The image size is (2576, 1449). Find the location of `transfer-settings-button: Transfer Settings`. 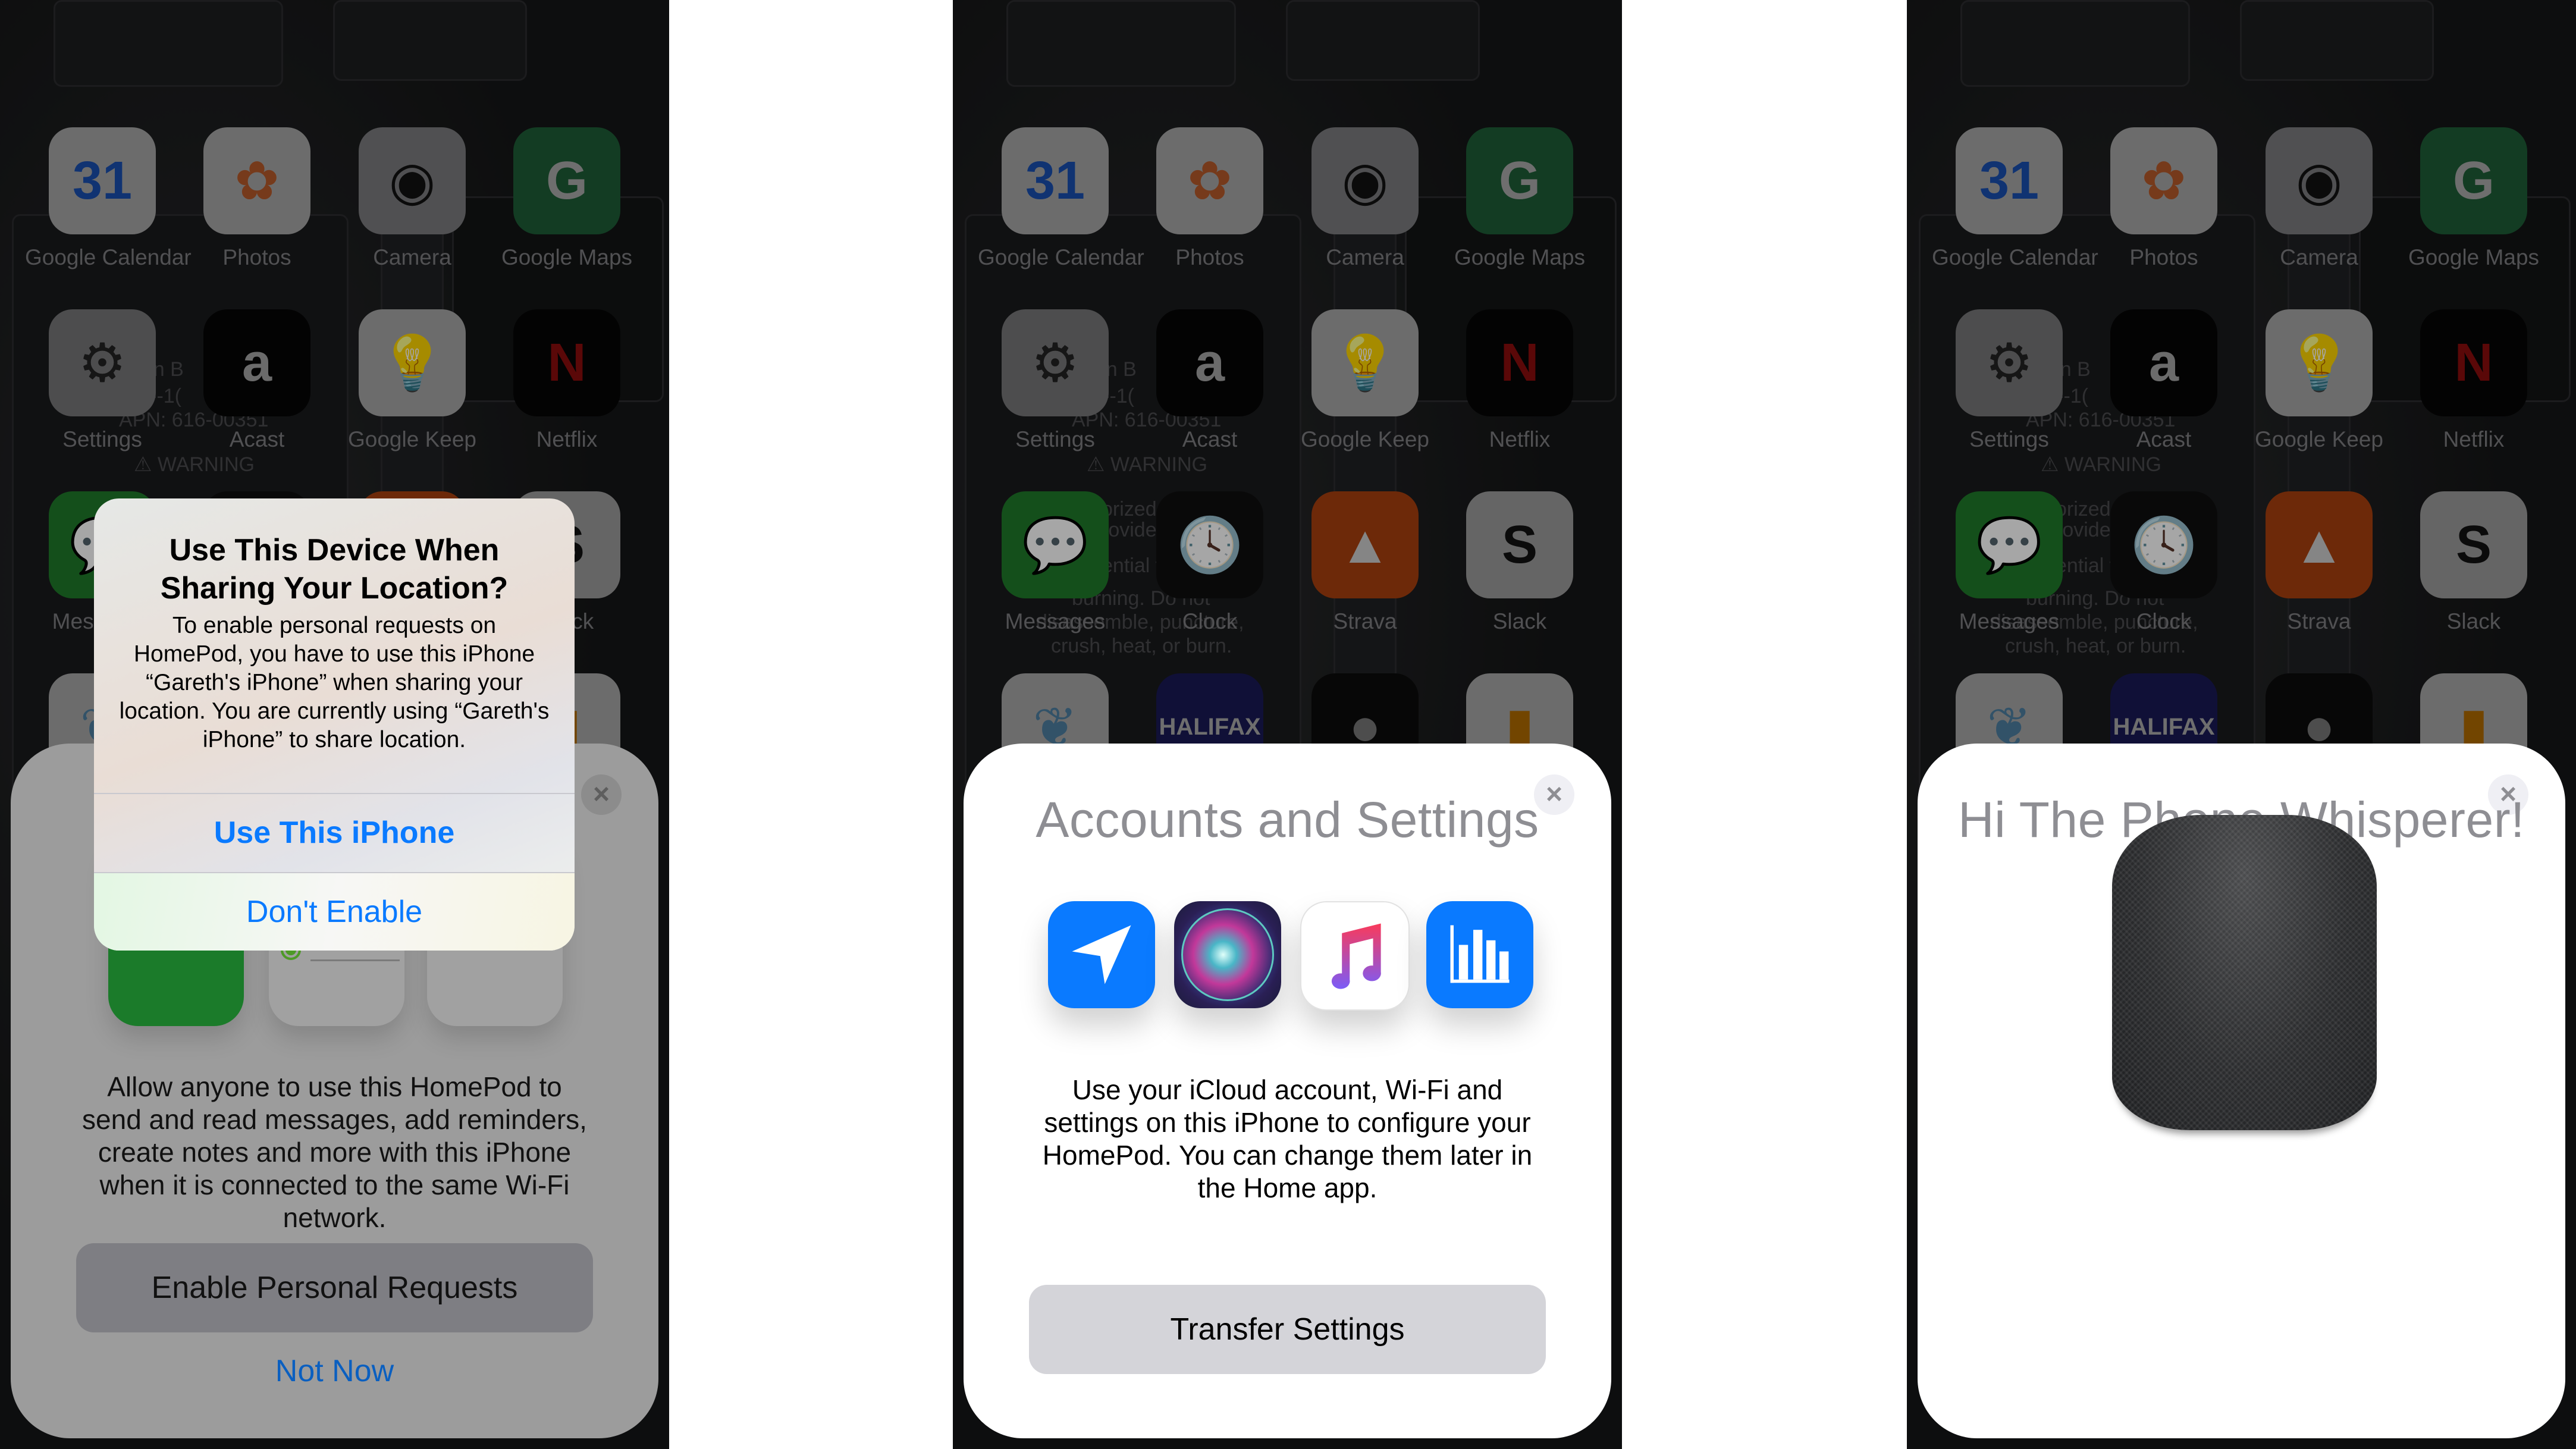

transfer-settings-button: Transfer Settings is located at coordinates (1287, 1329).